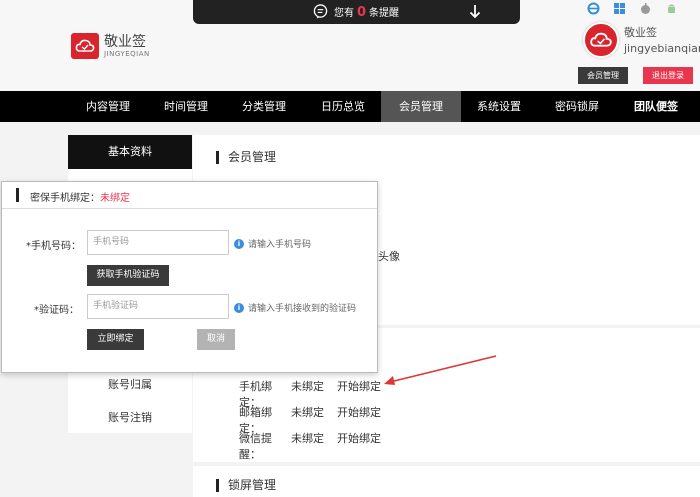 The height and width of the screenshot is (497, 700). I want to click on start-binding-link: 开始绑定, so click(359, 446).